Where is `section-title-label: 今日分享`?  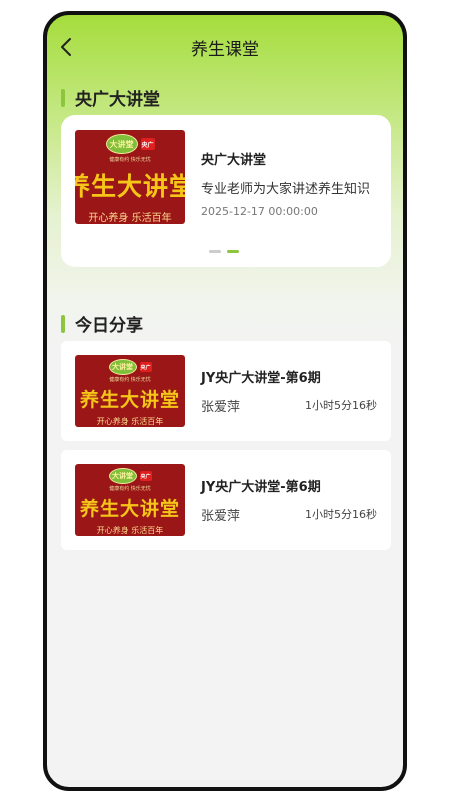 section-title-label: 今日分享 is located at coordinates (109, 326).